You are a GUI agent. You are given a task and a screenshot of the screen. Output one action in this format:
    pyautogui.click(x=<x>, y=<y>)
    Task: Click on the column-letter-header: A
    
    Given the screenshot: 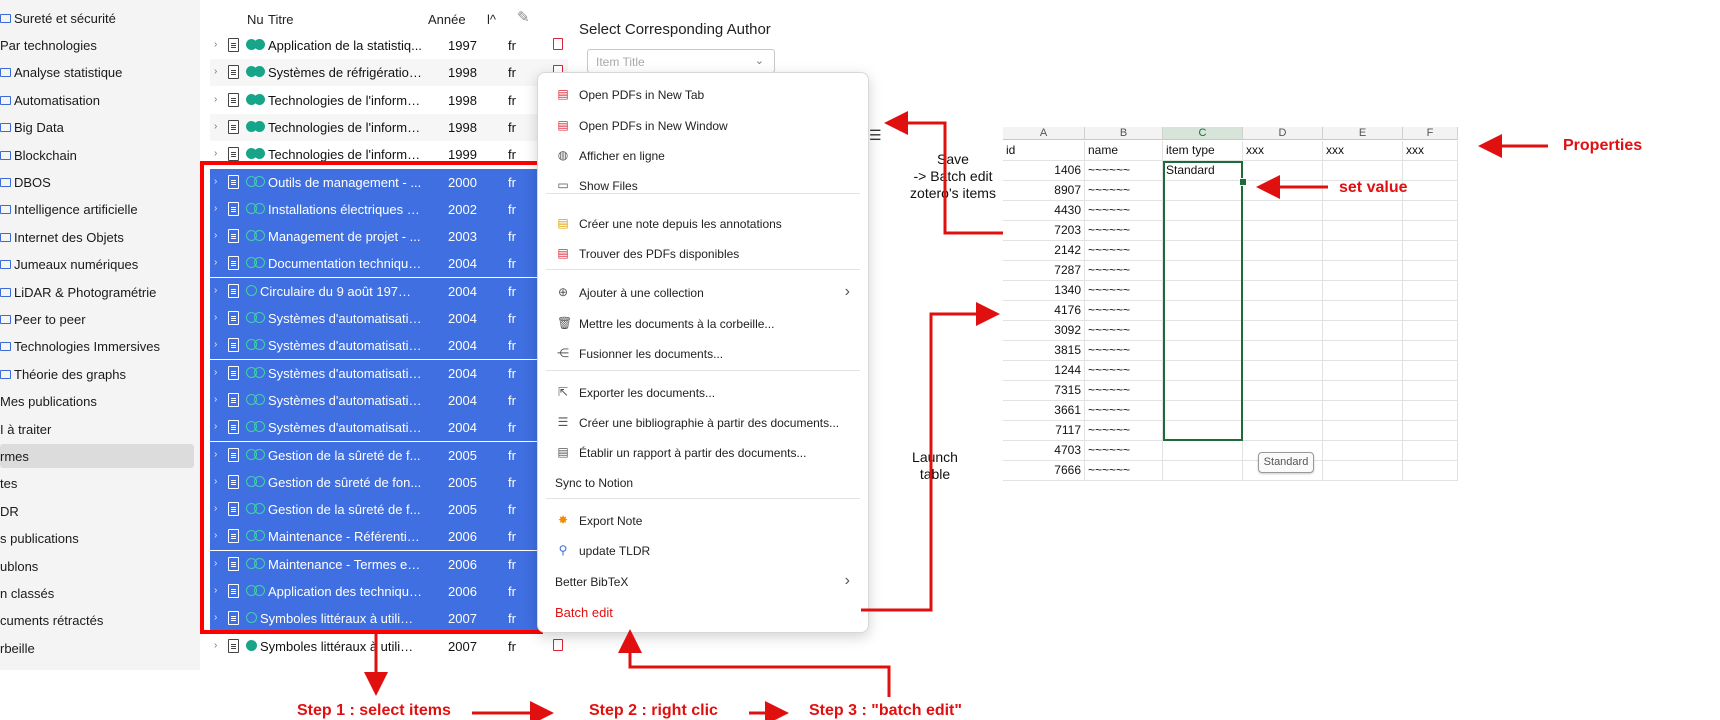 What is the action you would take?
    pyautogui.click(x=1044, y=133)
    